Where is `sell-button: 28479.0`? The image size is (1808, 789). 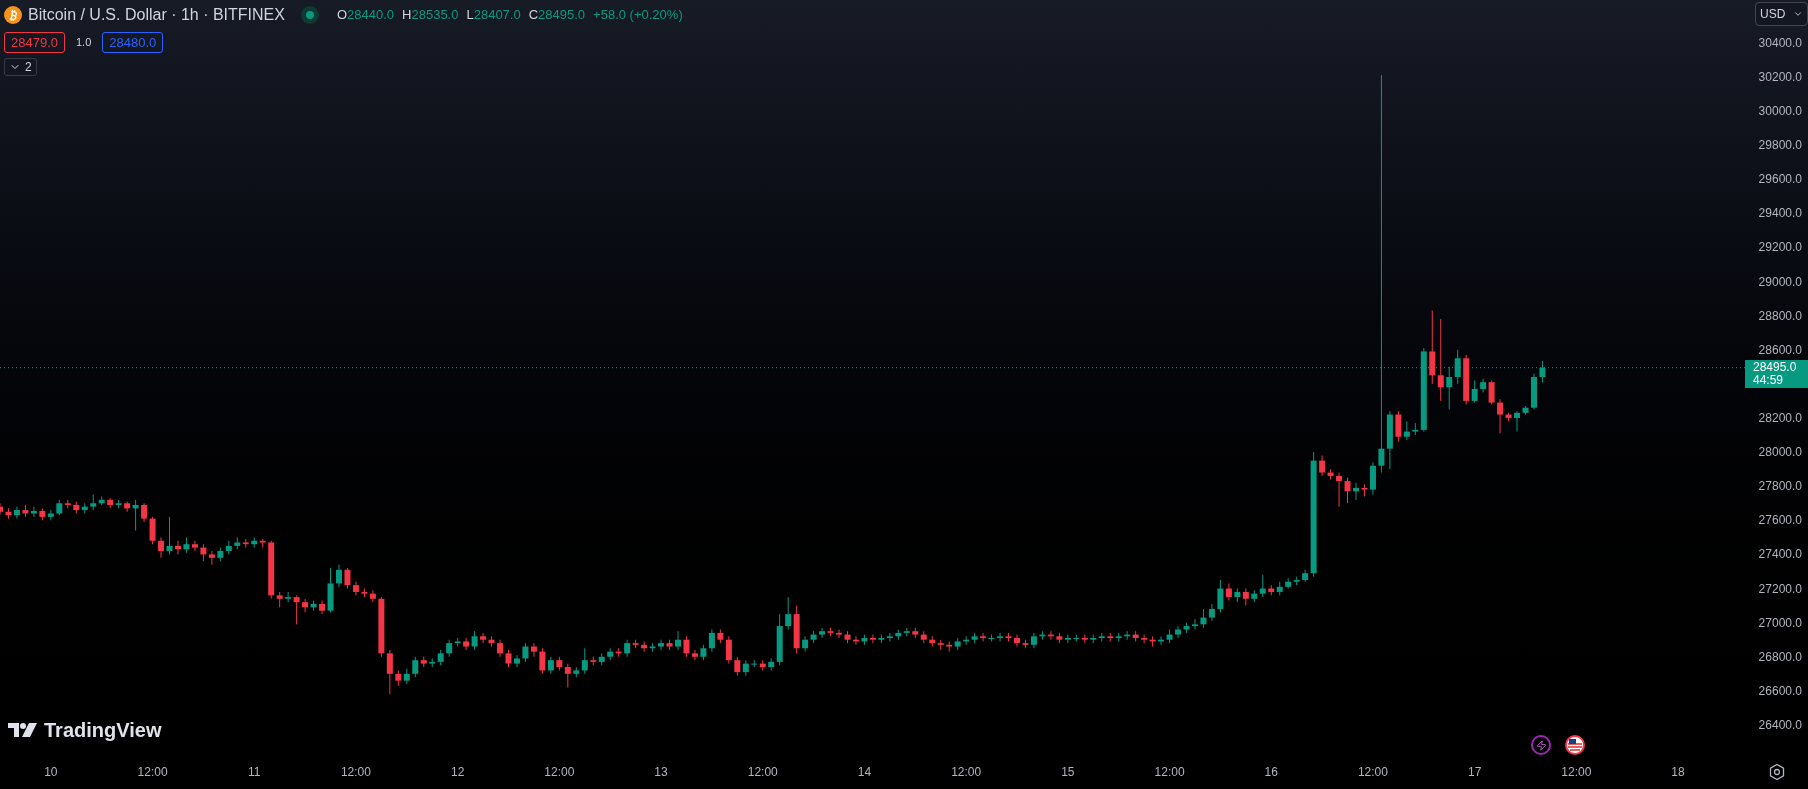 sell-button: 28479.0 is located at coordinates (34, 42).